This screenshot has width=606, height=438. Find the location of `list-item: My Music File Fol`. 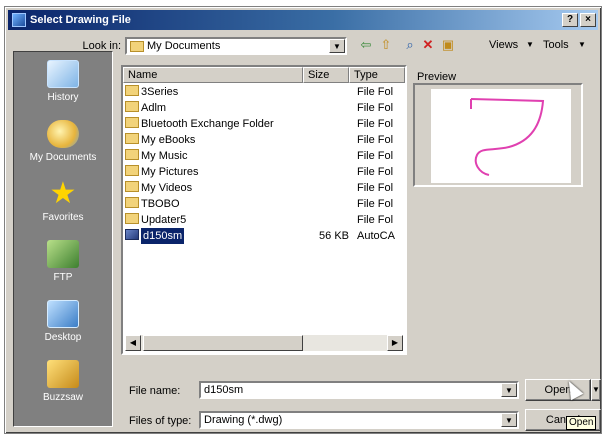

list-item: My Music File Fol is located at coordinates (259, 156).